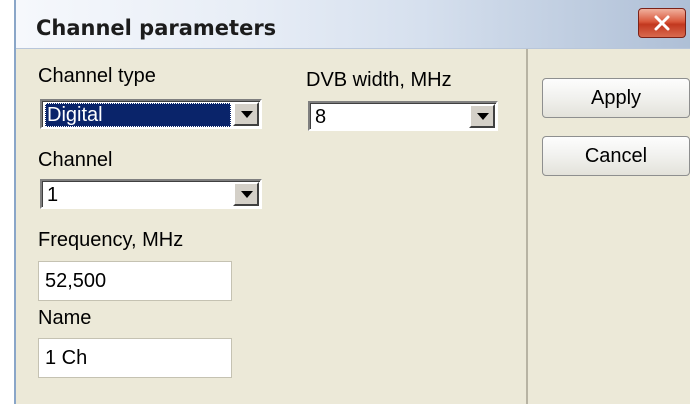 The height and width of the screenshot is (404, 690). I want to click on title-bar: Channel parameters, so click(353, 24).